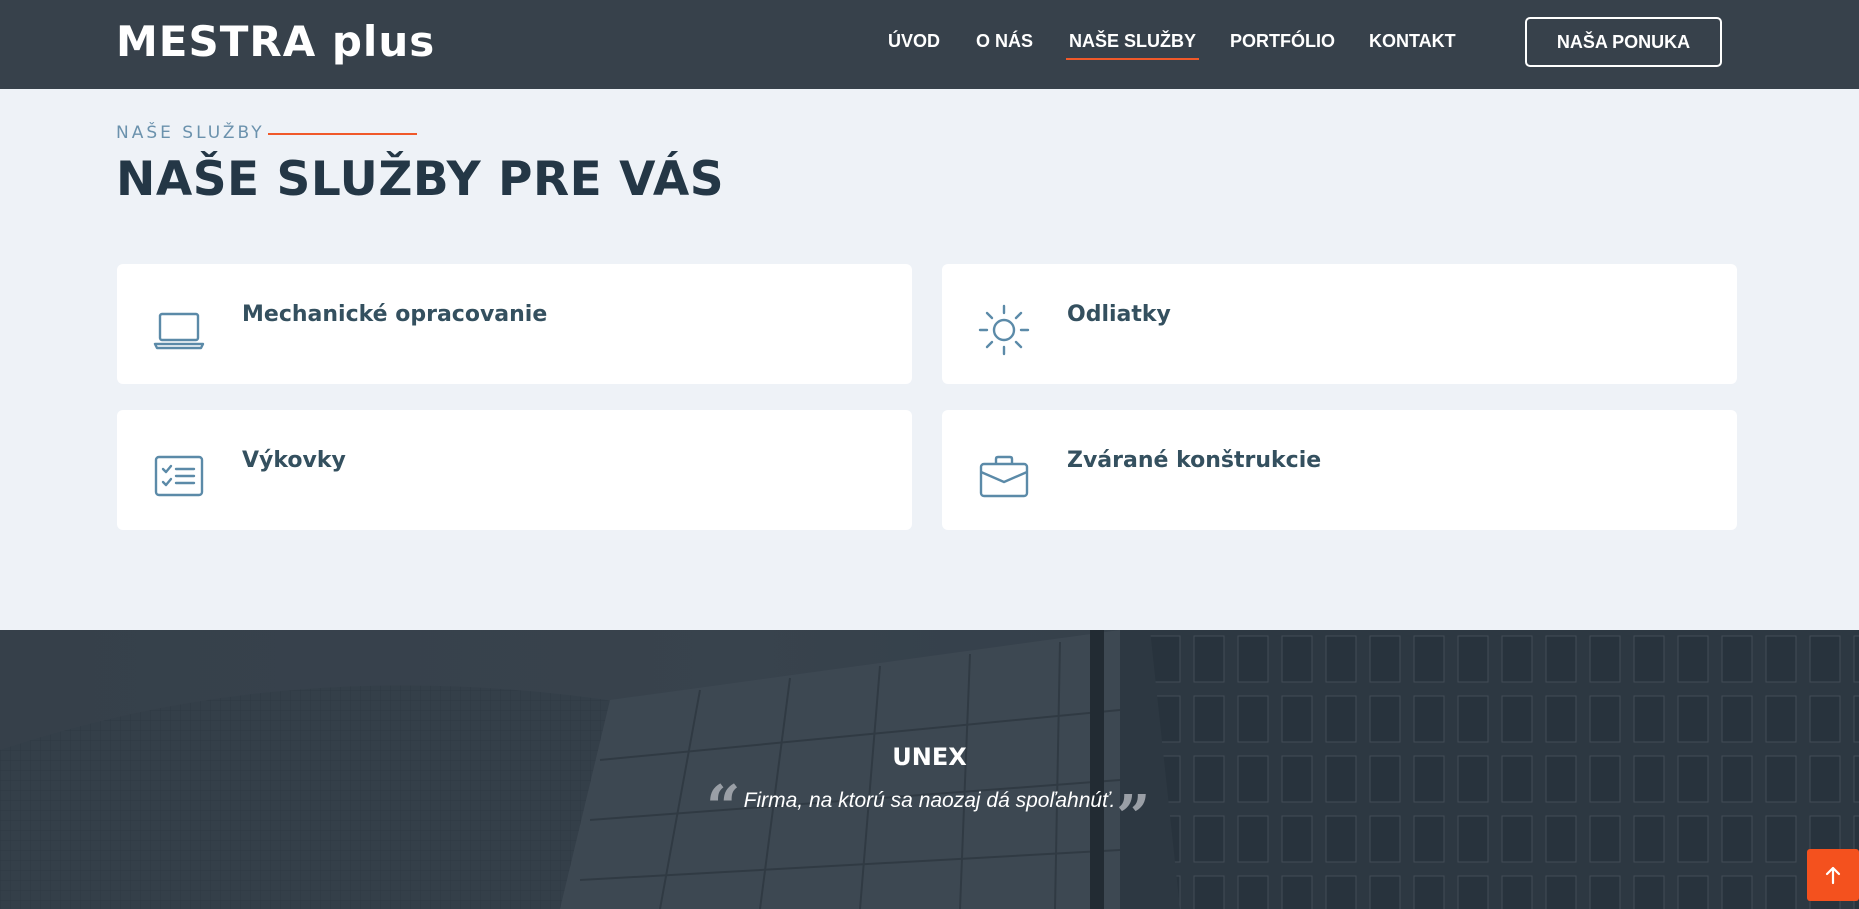 The height and width of the screenshot is (909, 1859). I want to click on nav-portfolio: PORTFÓLIO, so click(1282, 41).